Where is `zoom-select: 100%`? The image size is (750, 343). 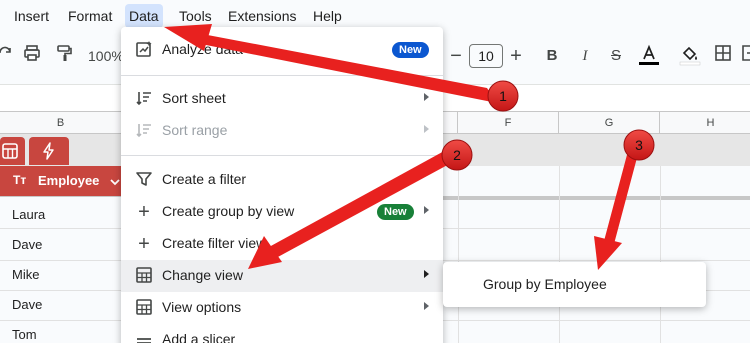 zoom-select: 100% is located at coordinates (106, 56).